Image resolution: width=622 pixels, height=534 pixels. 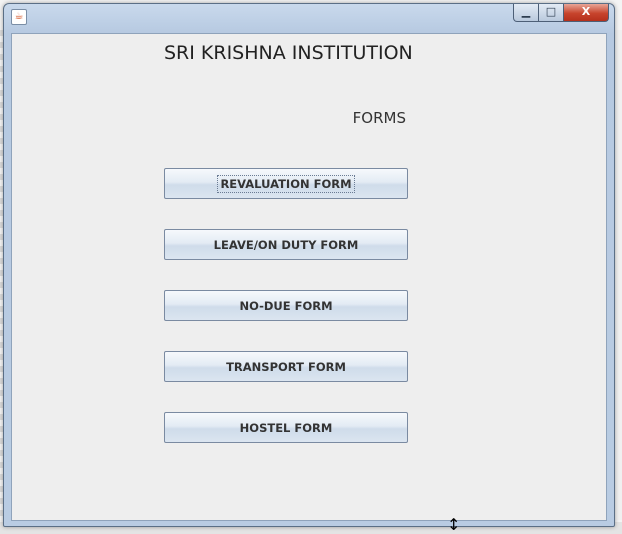 I want to click on java-cup-icon: ☕, so click(x=19, y=17).